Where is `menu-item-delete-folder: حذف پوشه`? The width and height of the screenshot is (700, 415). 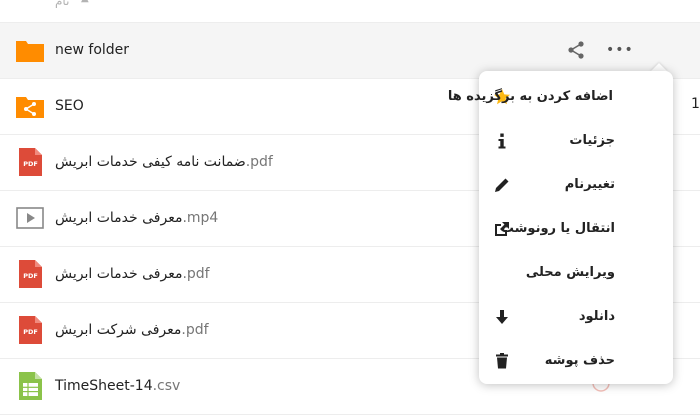 menu-item-delete-folder: حذف پوشه is located at coordinates (576, 361).